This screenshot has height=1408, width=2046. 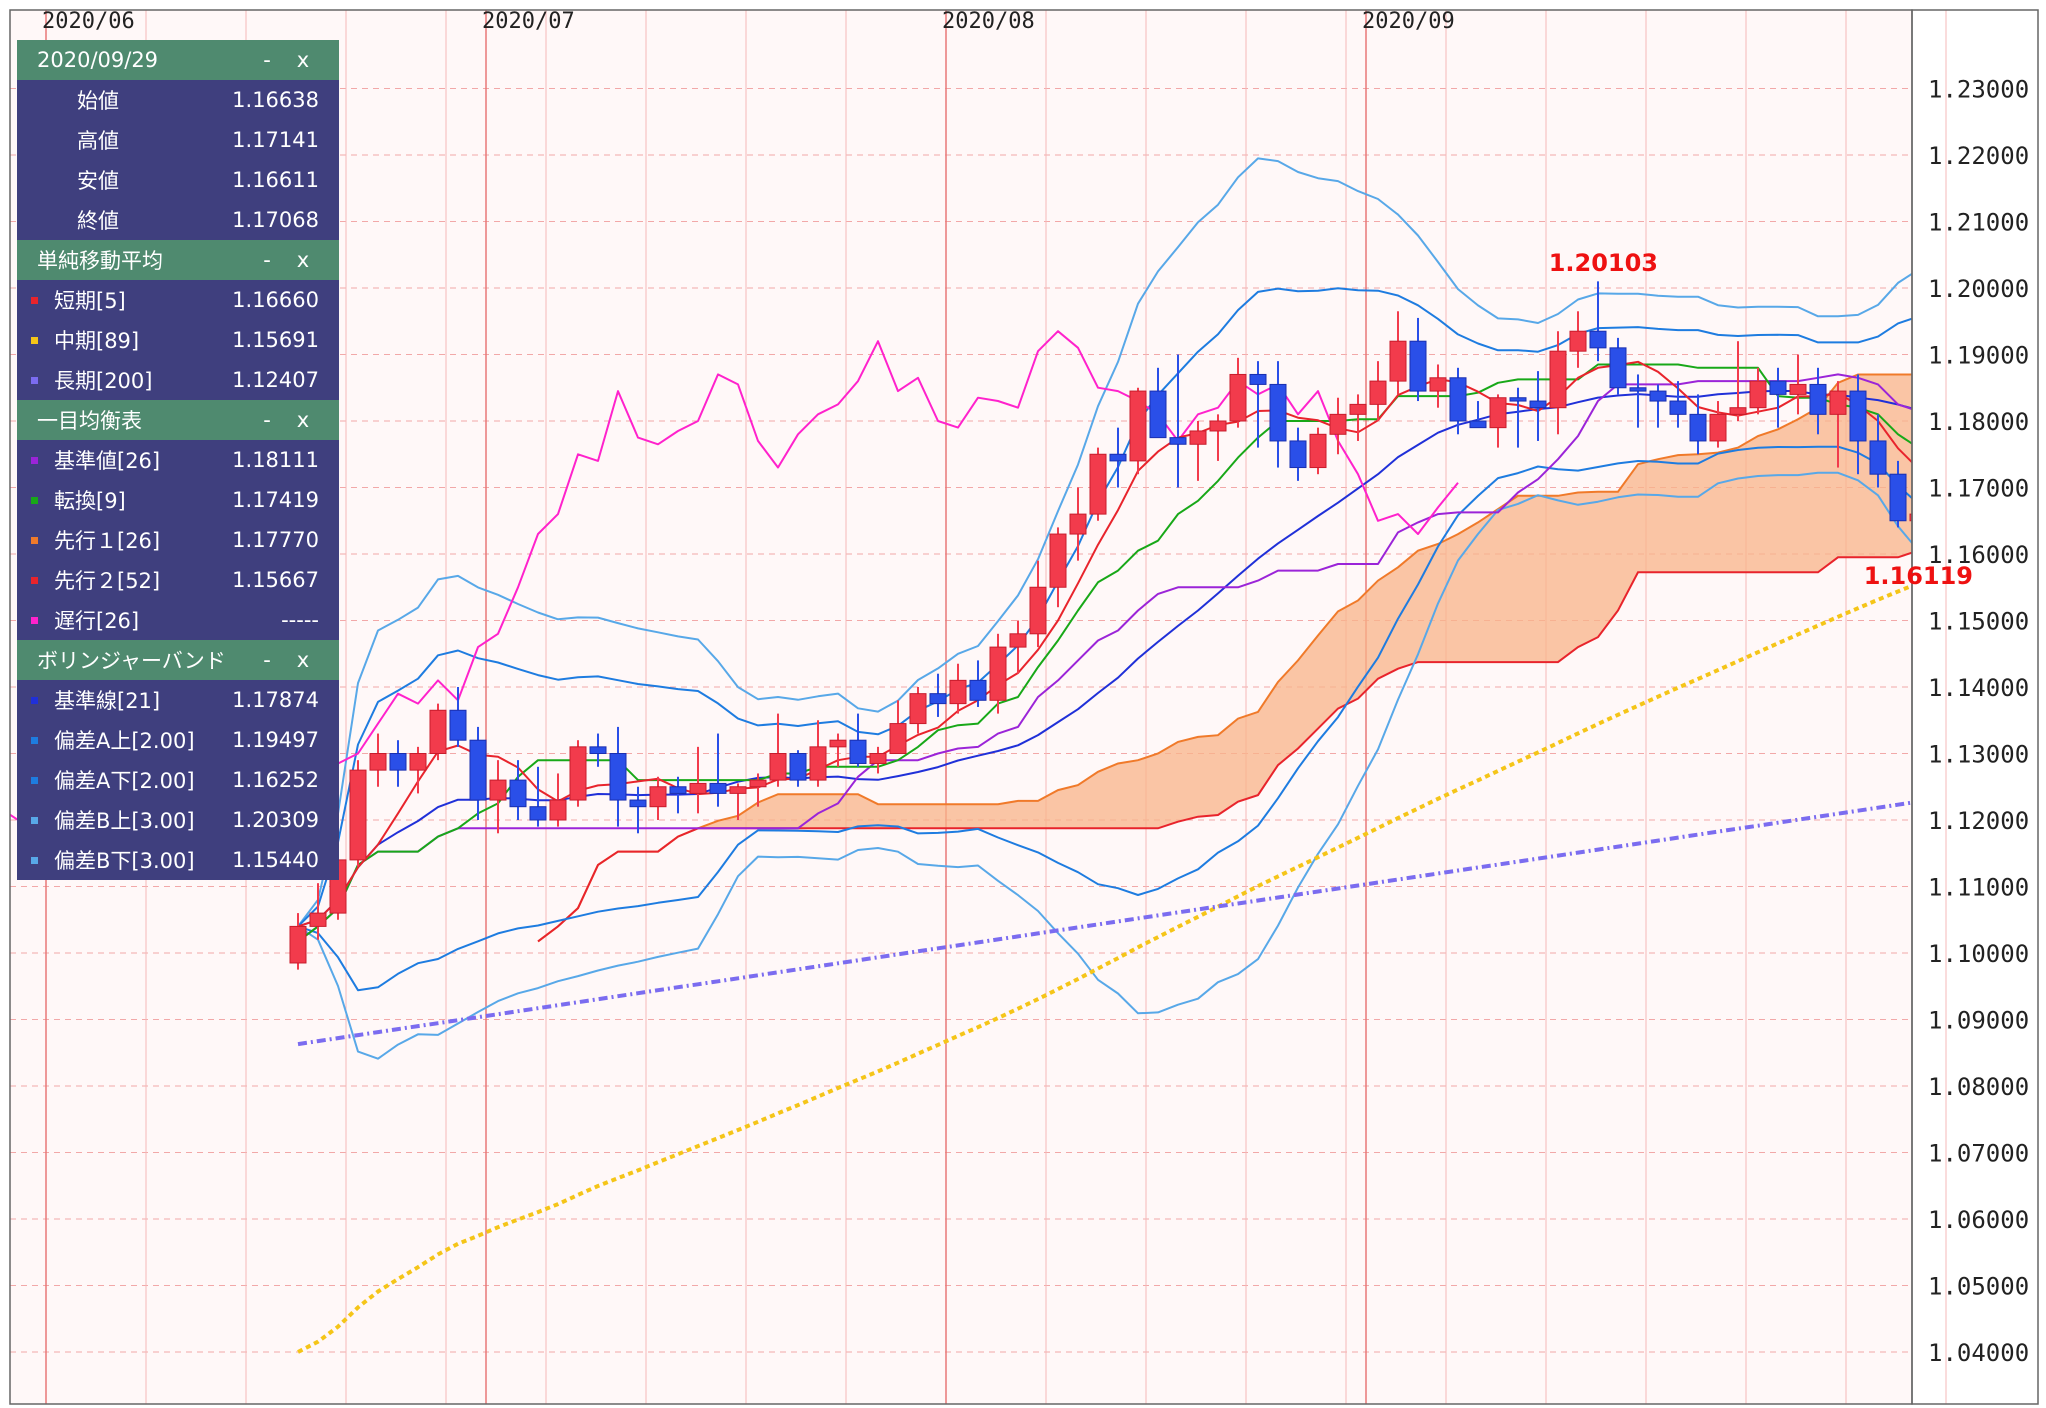 I want to click on ohlc-value: 1.16638, so click(x=275, y=100).